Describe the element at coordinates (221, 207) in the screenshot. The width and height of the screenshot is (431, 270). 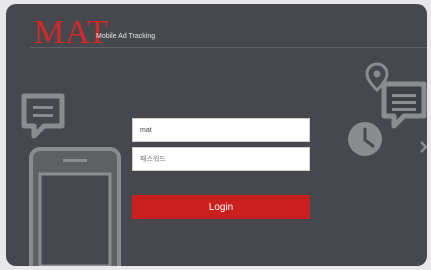
I see `login-button: Login` at that location.